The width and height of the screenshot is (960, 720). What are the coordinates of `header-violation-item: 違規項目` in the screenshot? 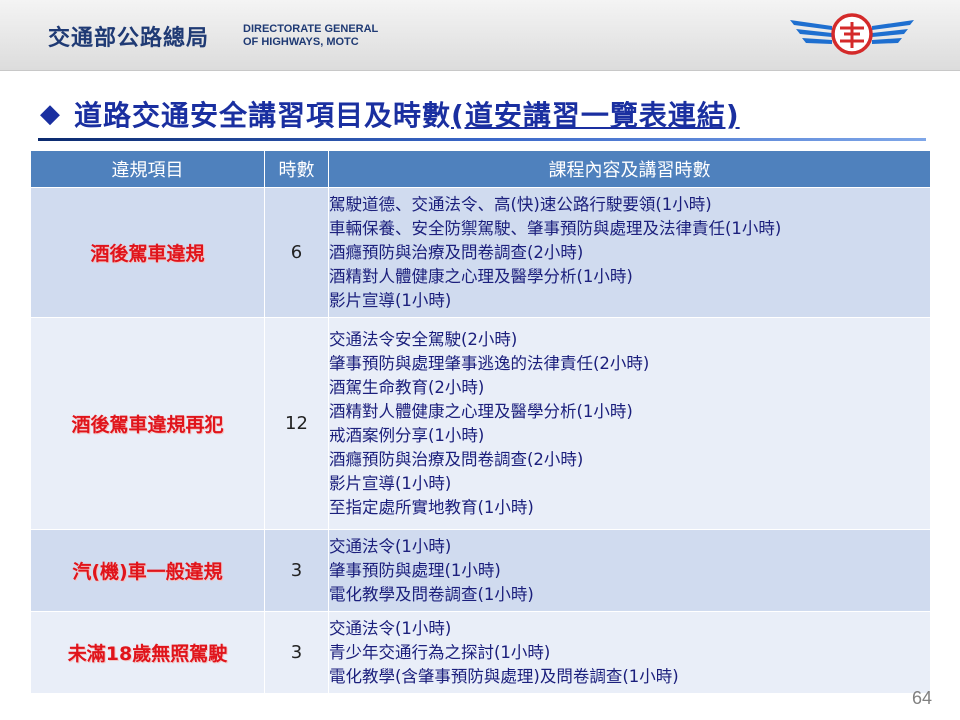 It's located at (147, 169).